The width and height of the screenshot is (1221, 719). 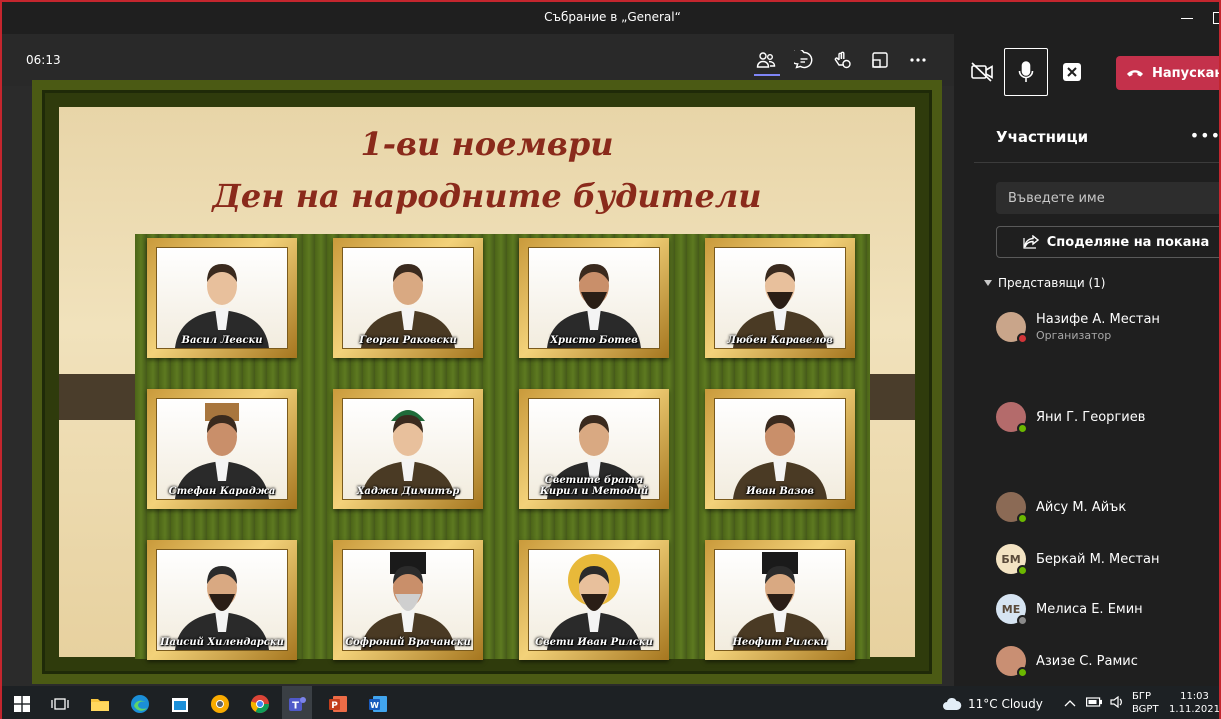 What do you see at coordinates (22, 704) in the screenshot?
I see `windows-start-icon` at bounding box center [22, 704].